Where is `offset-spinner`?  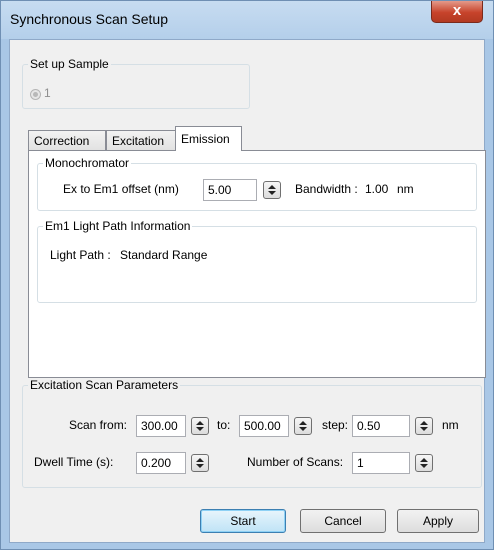
offset-spinner is located at coordinates (272, 190).